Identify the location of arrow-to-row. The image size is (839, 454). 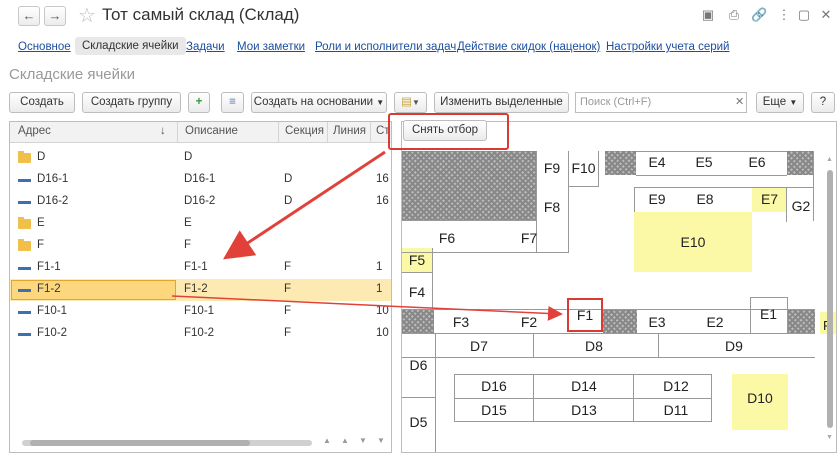
(304, 205).